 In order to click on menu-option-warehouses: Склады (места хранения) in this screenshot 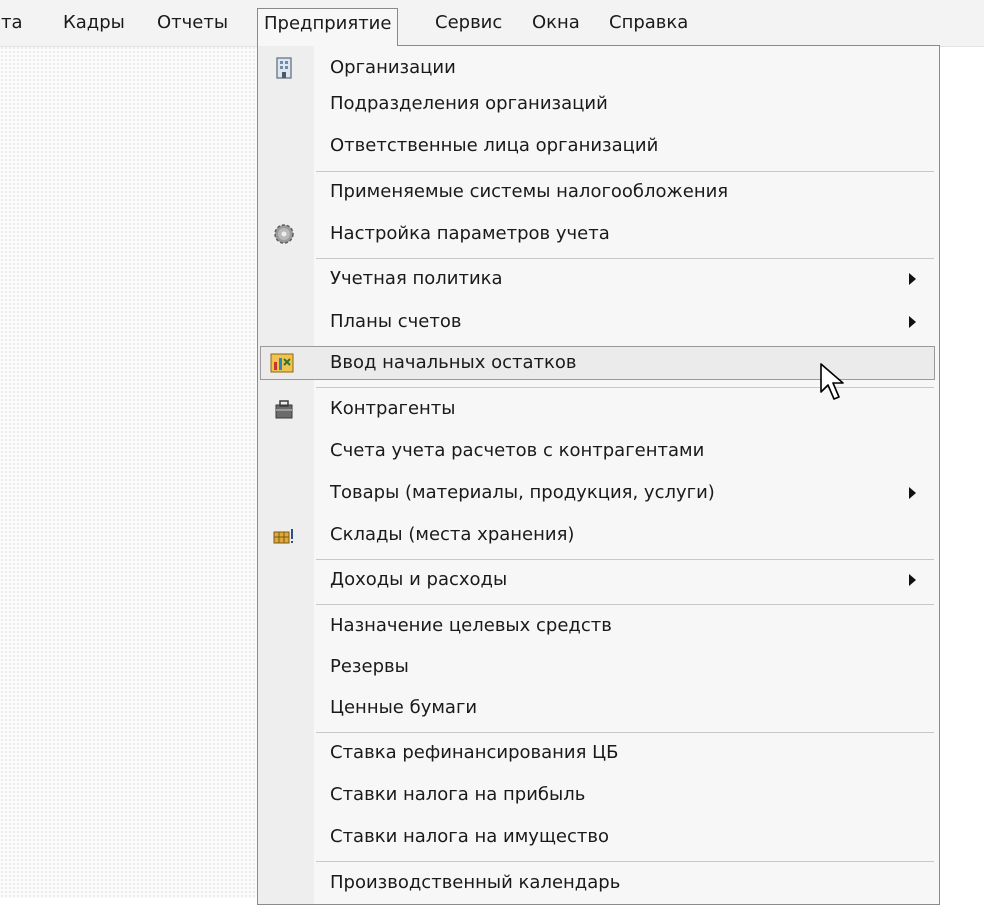, I will do `click(598, 535)`.